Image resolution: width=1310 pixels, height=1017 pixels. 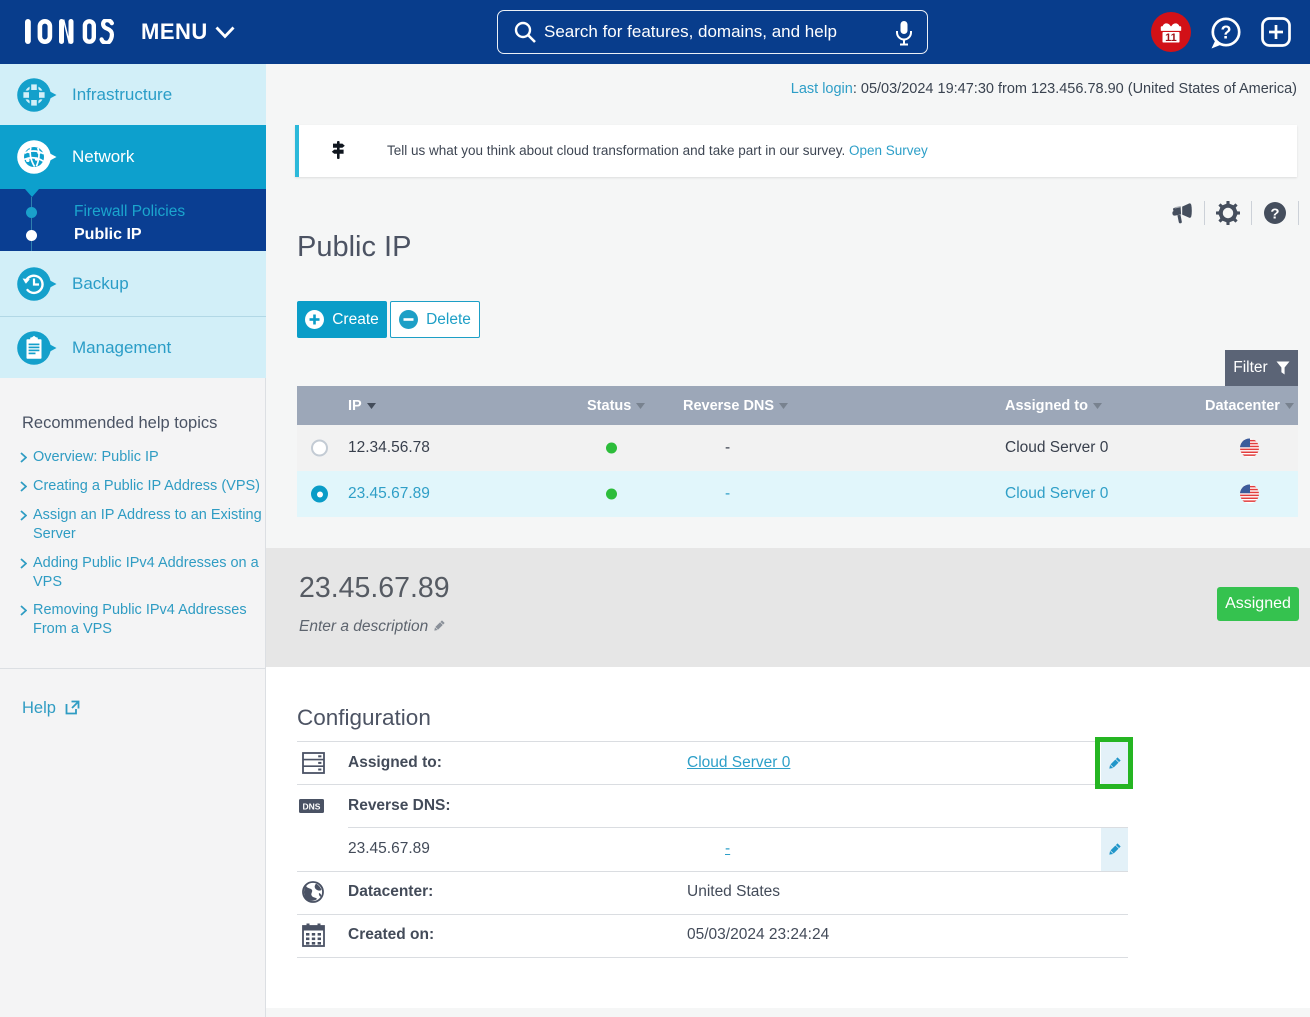 I want to click on svg-text: DNS, so click(x=312, y=807).